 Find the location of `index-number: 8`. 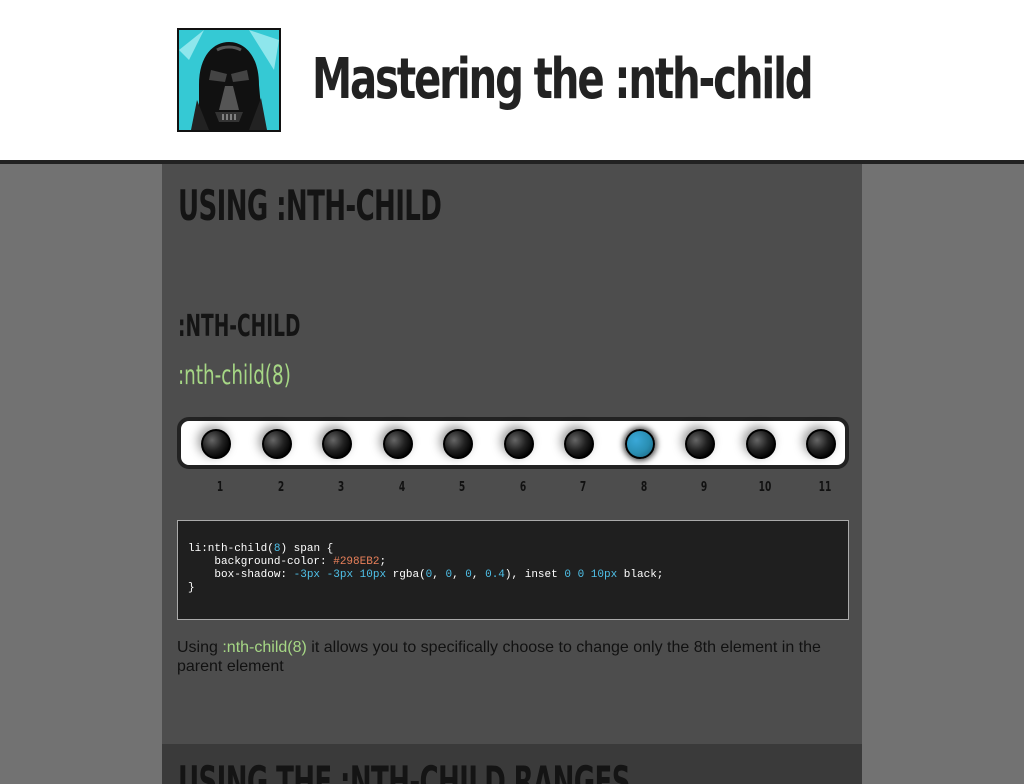

index-number: 8 is located at coordinates (643, 487).